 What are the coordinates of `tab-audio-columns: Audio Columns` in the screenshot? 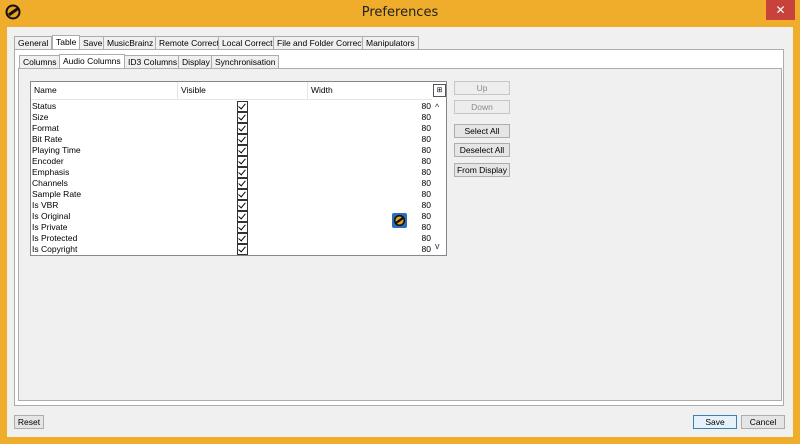 It's located at (92, 61).